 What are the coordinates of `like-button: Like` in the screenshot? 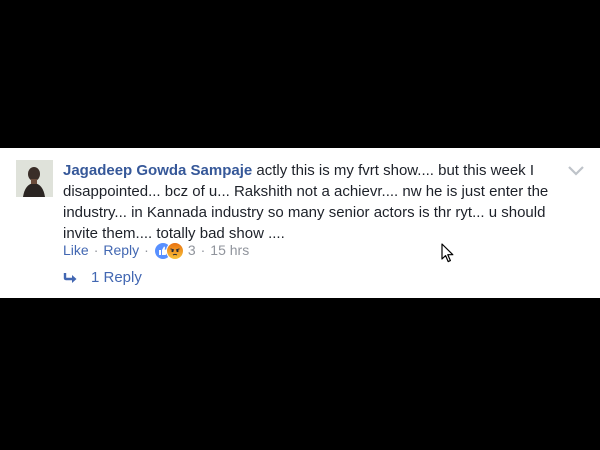 It's located at (76, 250).